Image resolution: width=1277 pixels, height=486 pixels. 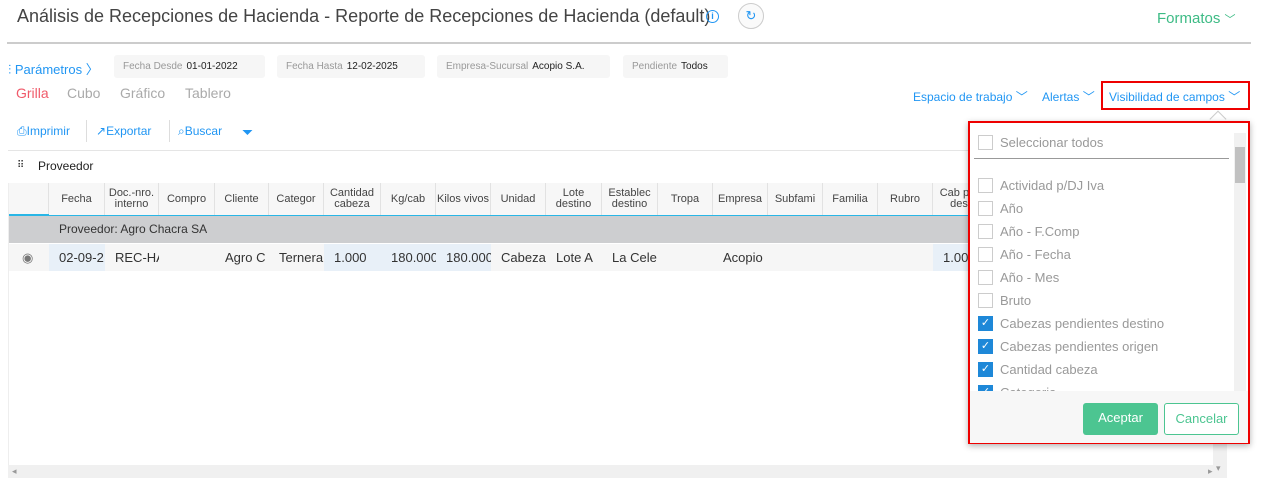 What do you see at coordinates (740, 199) in the screenshot?
I see `column-header: Empresa` at bounding box center [740, 199].